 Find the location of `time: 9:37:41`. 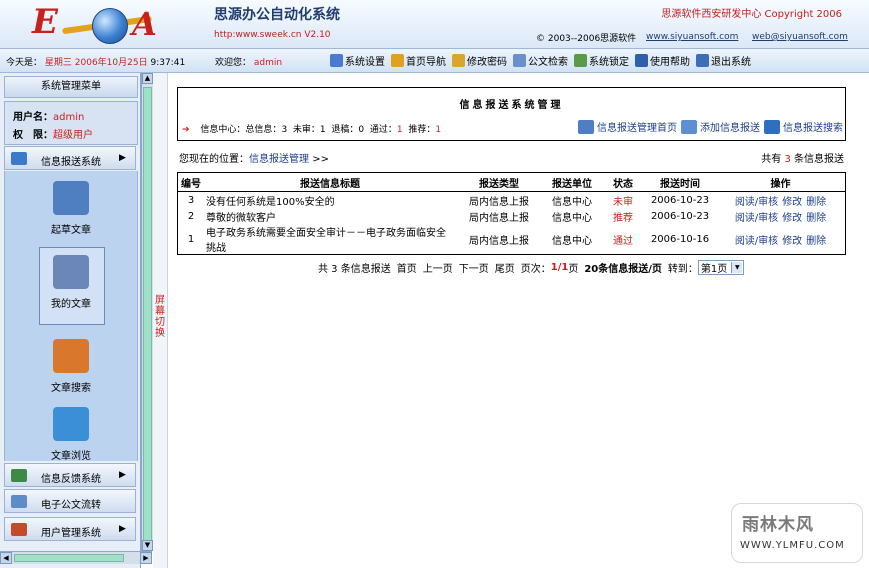

time: 9:37:41 is located at coordinates (168, 63).